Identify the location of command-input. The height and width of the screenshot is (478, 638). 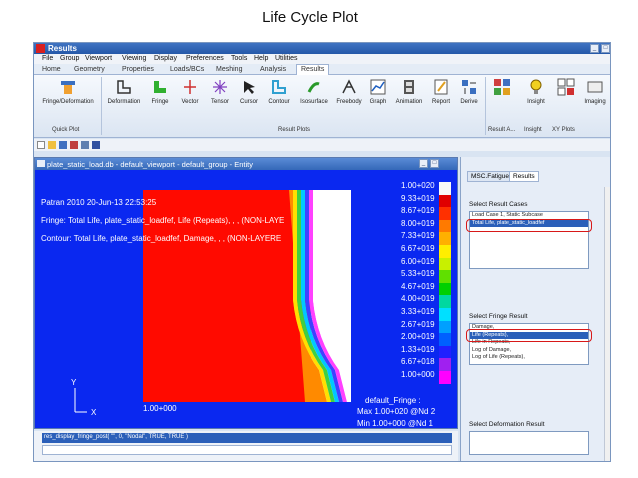
(247, 450).